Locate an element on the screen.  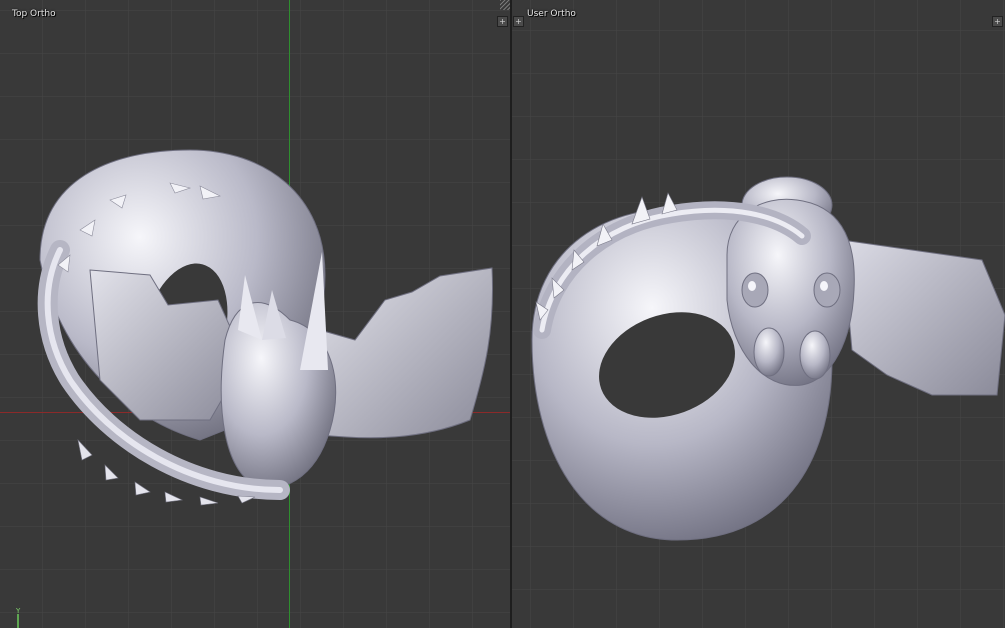
split-corner-icon is located at coordinates (505, 5).